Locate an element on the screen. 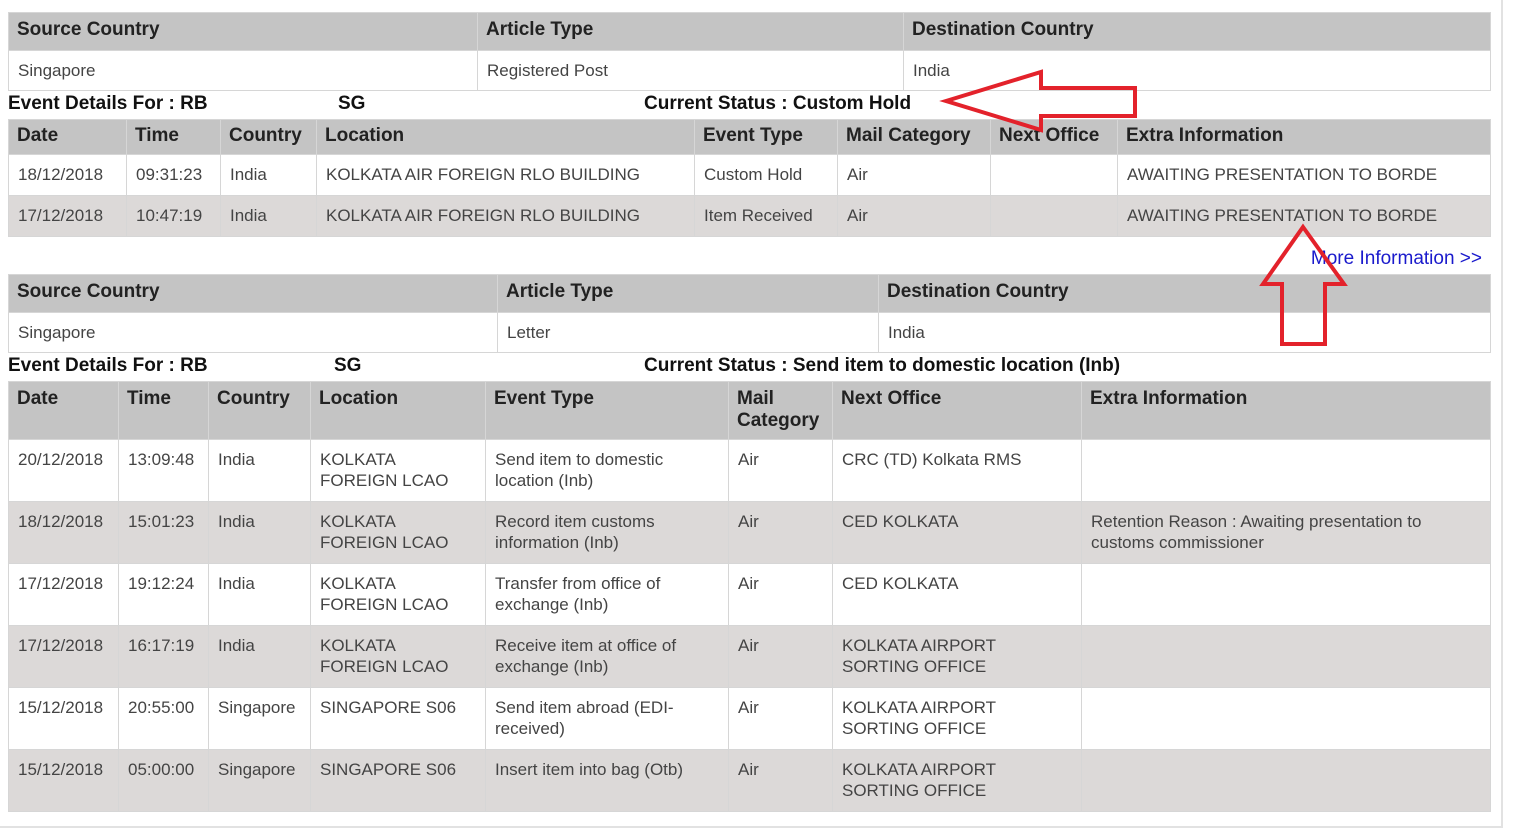 The image size is (1516, 836). up-arrow-icon is located at coordinates (1303, 284).